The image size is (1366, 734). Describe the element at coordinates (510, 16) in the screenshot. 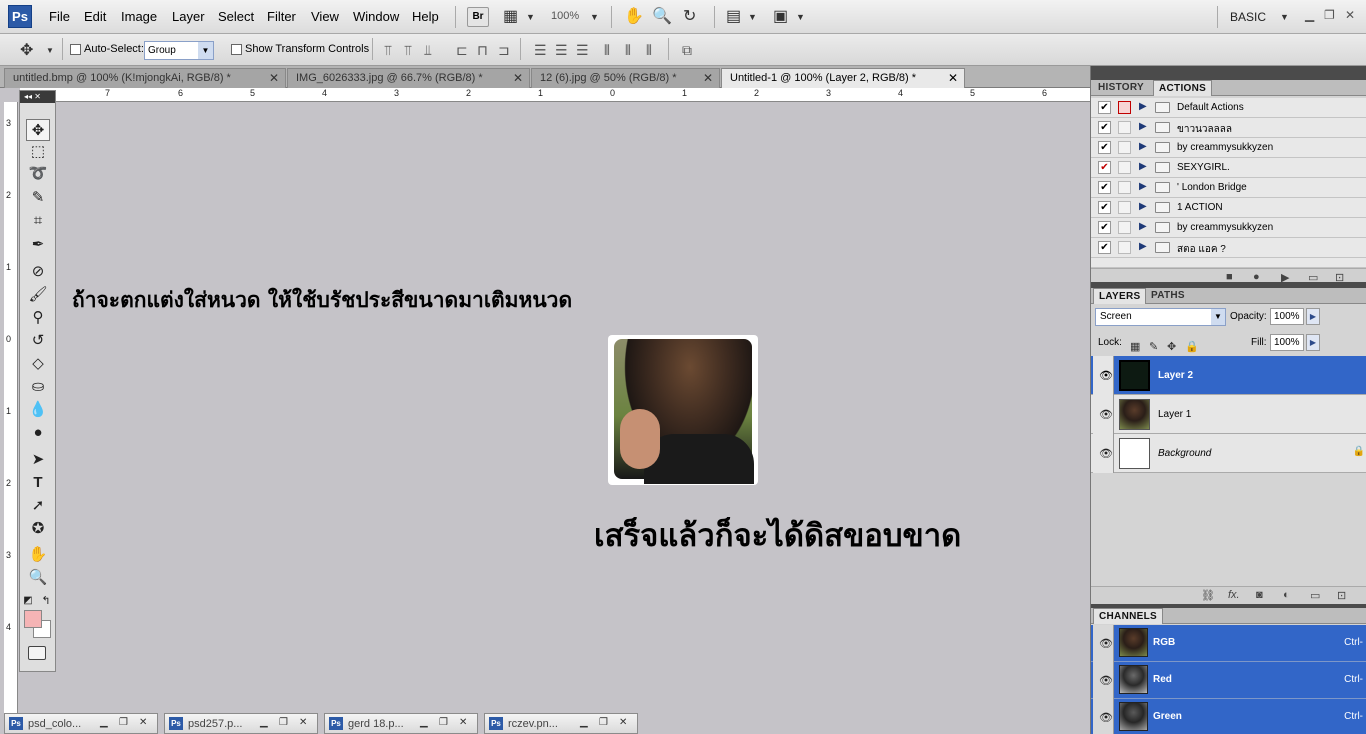

I see `view-extras-icon: ▦` at that location.